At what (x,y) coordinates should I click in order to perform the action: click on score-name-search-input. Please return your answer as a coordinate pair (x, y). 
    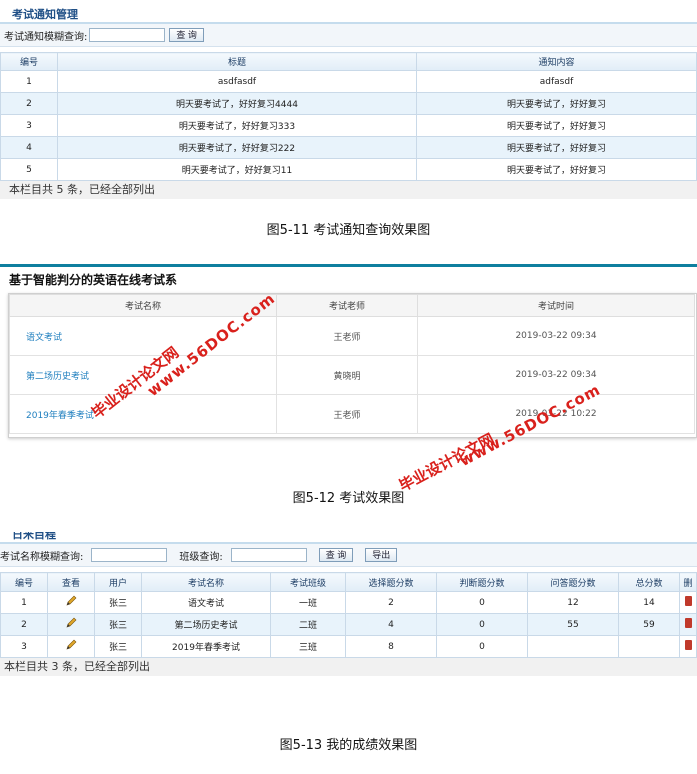
    Looking at the image, I should click on (129, 555).